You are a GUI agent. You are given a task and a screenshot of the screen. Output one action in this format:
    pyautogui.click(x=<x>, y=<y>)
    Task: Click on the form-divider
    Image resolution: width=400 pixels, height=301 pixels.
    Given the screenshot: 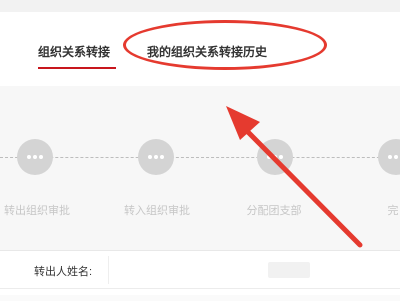 What is the action you would take?
    pyautogui.click(x=200, y=288)
    